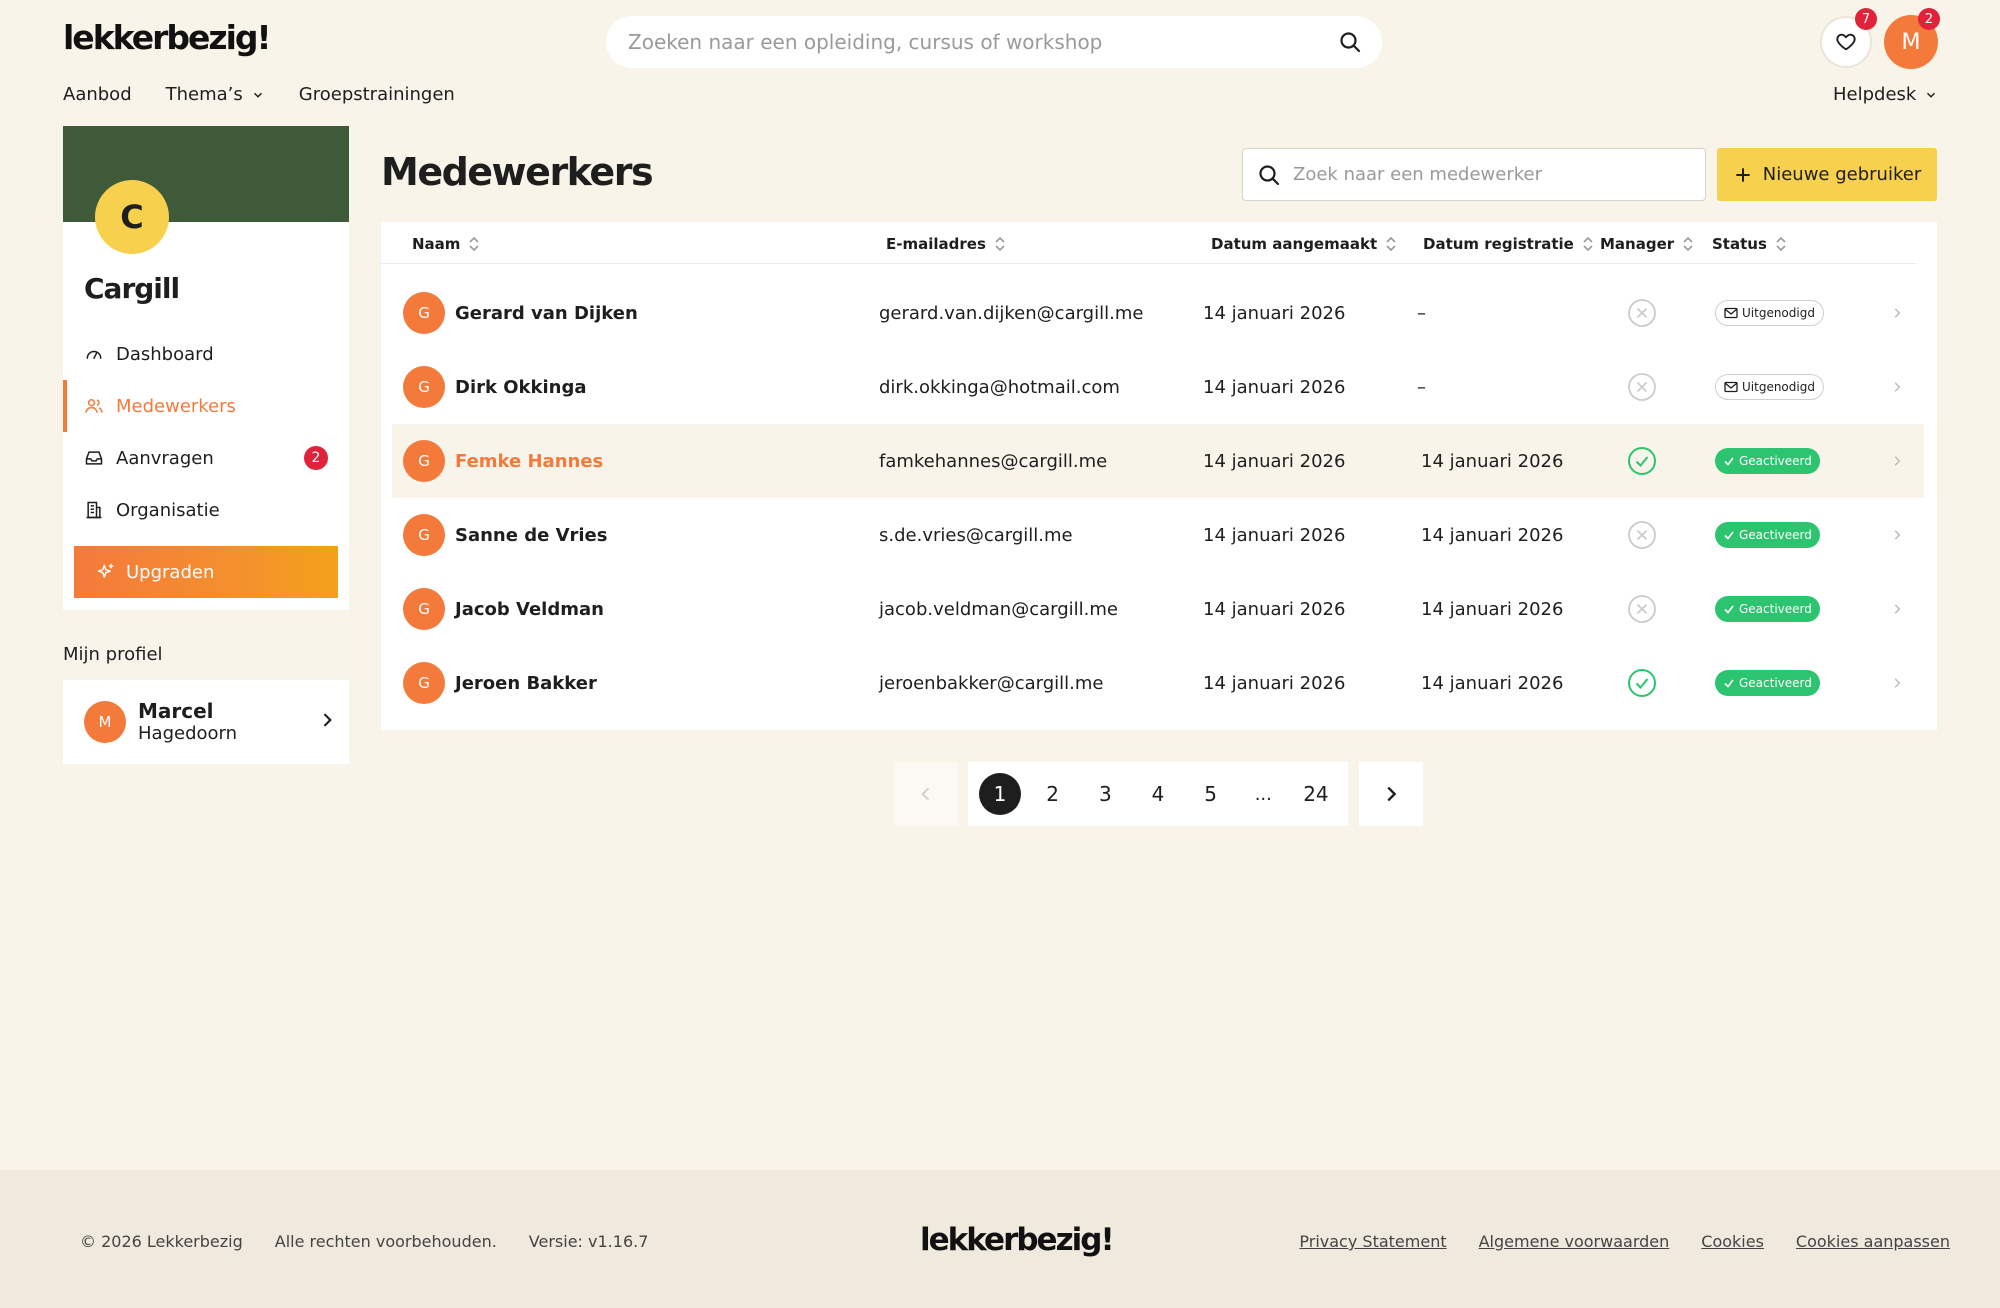 The height and width of the screenshot is (1308, 2000). What do you see at coordinates (206, 354) in the screenshot?
I see `sidebar-item-dashboard: Dashboard` at bounding box center [206, 354].